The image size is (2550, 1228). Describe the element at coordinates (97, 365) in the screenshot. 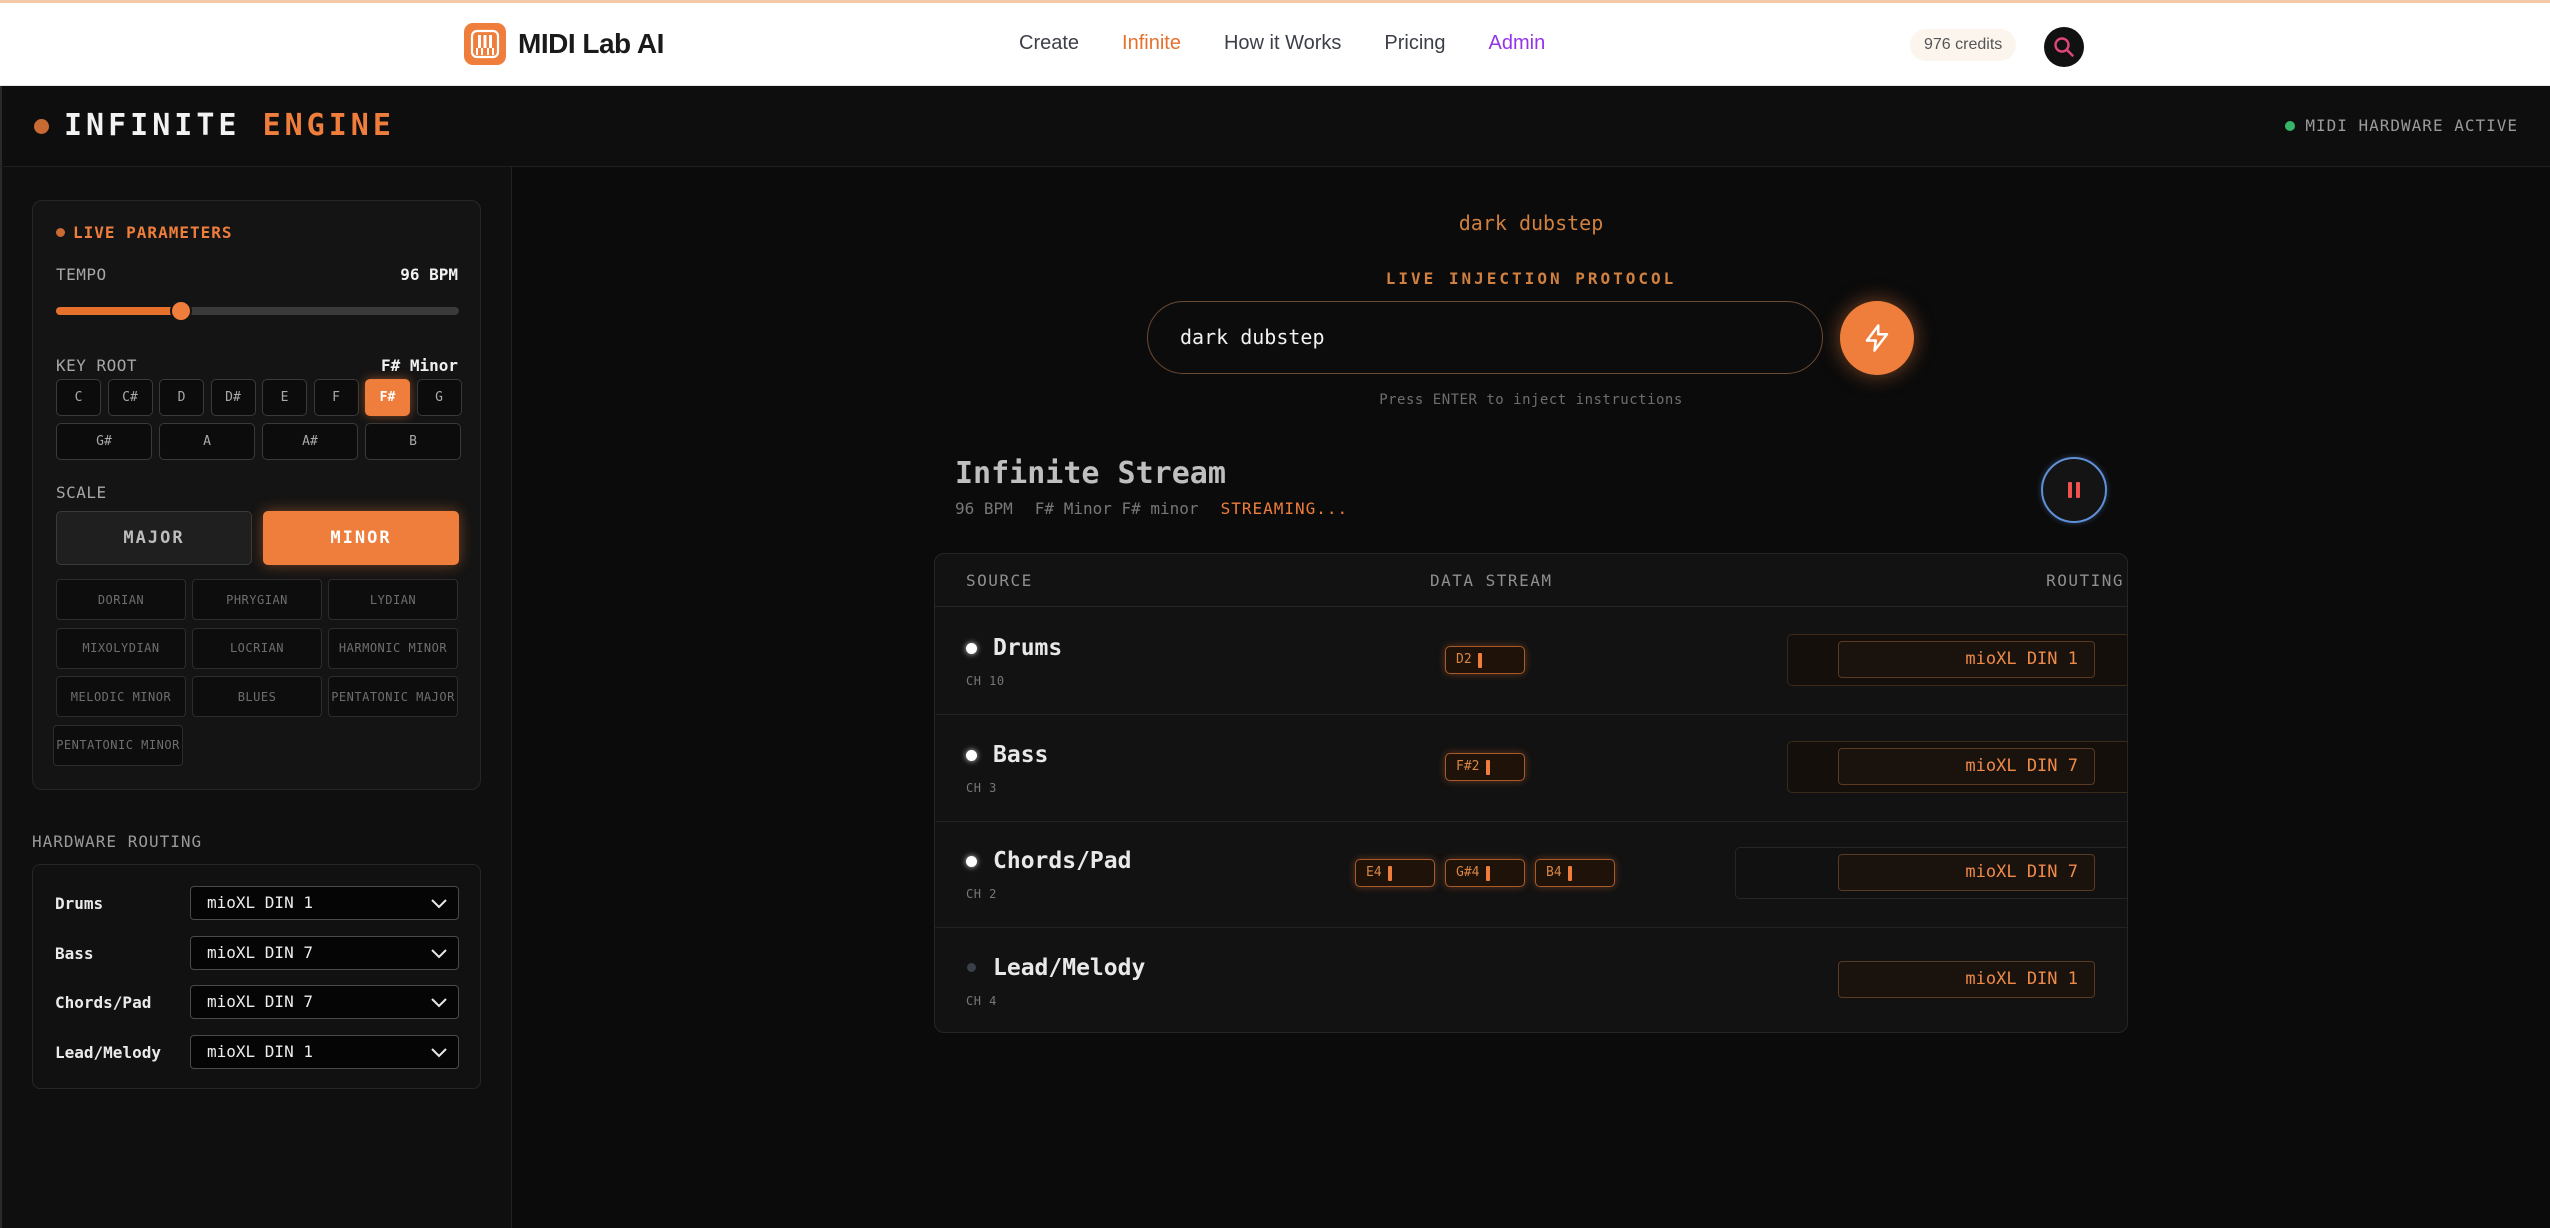

I see `key-root-label: KEY ROOT` at that location.